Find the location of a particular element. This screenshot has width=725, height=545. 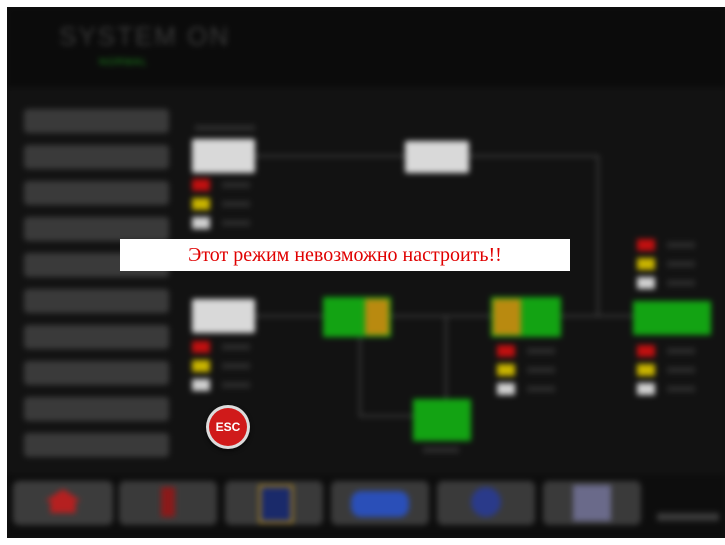

esc-label: ESC is located at coordinates (228, 427).